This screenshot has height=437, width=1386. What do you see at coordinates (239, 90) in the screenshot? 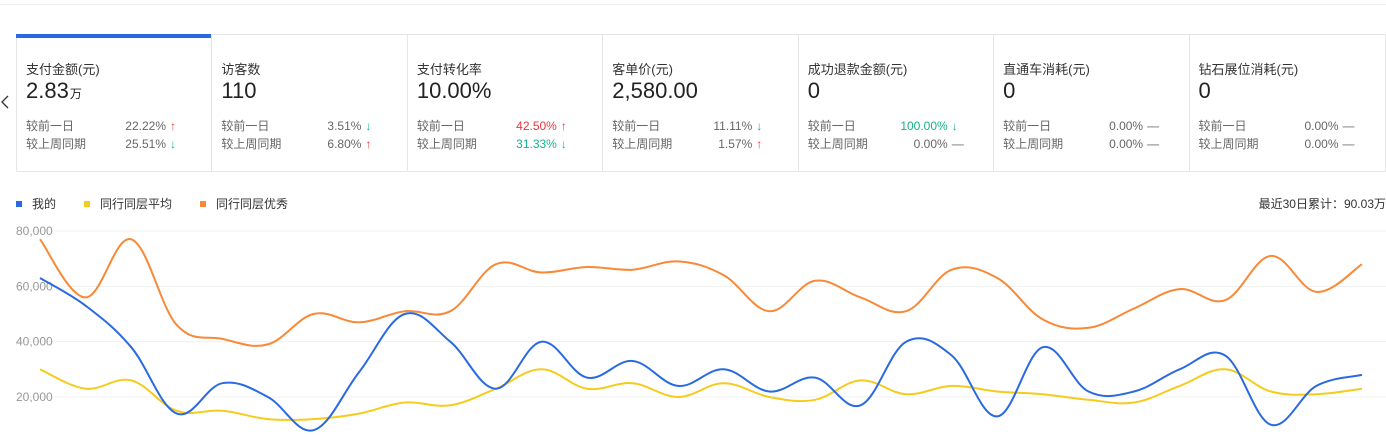
I see `metric-value: 110` at bounding box center [239, 90].